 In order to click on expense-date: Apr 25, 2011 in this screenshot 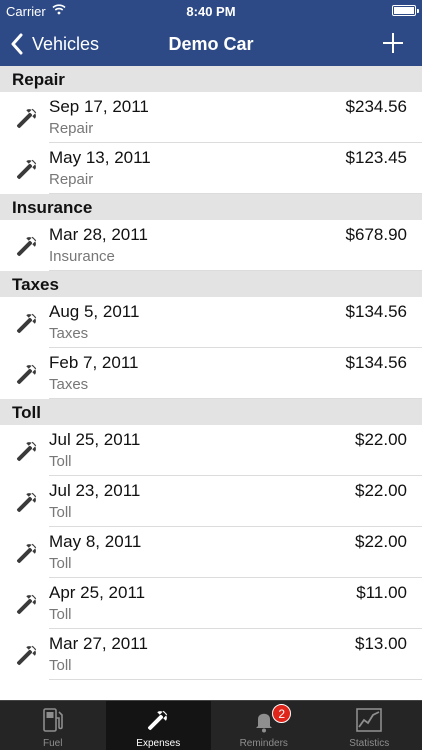, I will do `click(97, 592)`.